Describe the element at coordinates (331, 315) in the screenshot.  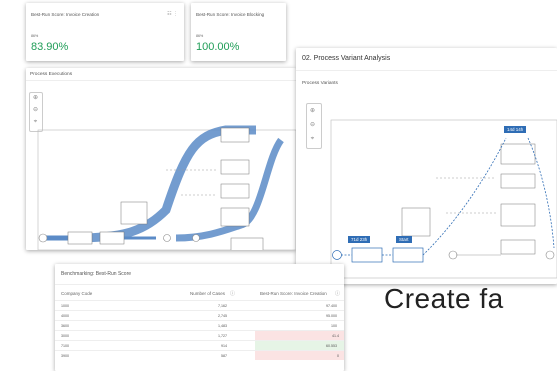
I see `cell-score: 95.000` at that location.